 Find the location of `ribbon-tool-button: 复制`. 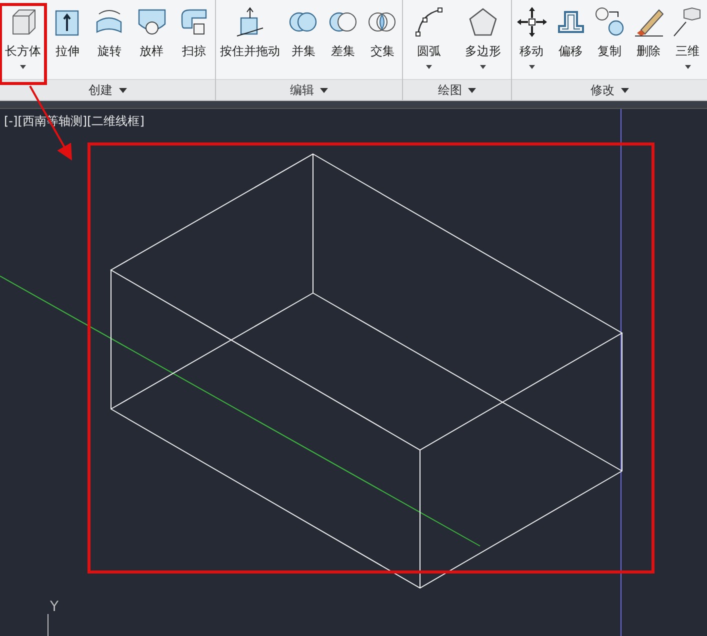

ribbon-tool-button: 复制 is located at coordinates (609, 42).